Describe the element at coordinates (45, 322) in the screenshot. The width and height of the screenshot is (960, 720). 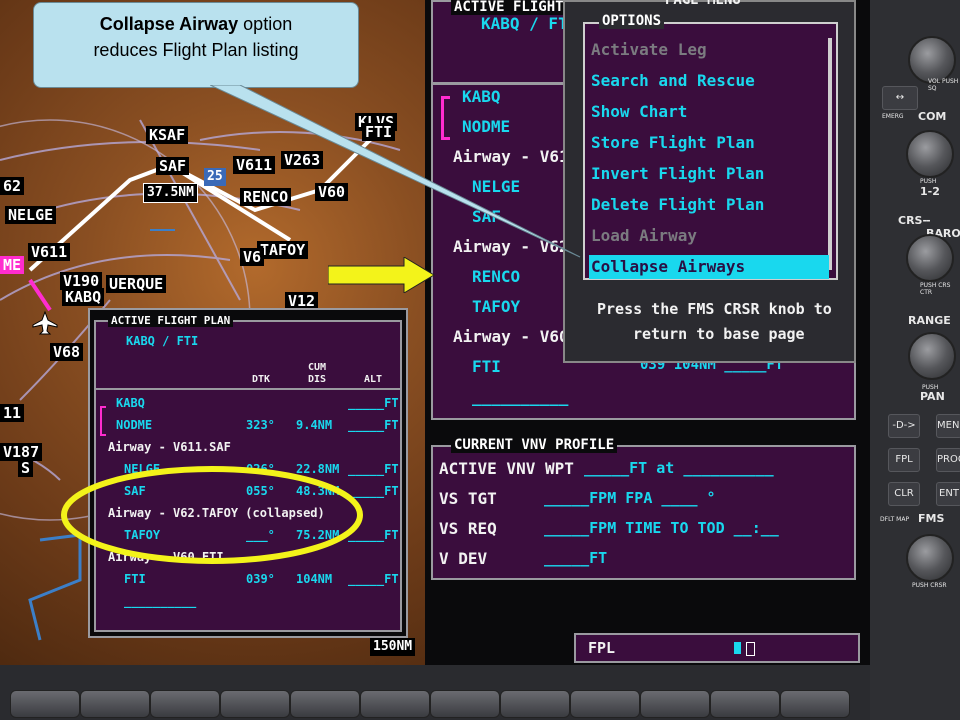
I see `aircraft-icon` at that location.